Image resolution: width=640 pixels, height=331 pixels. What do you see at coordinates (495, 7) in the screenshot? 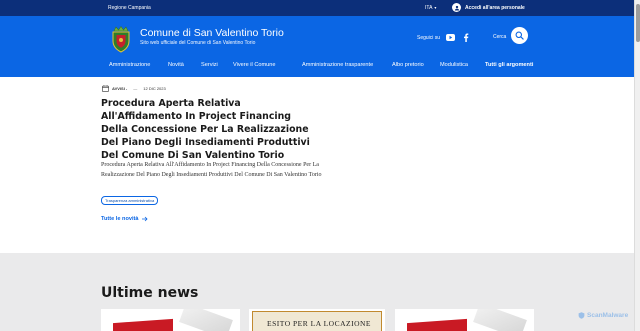
I see `login-label: Accedi all'area personale` at bounding box center [495, 7].